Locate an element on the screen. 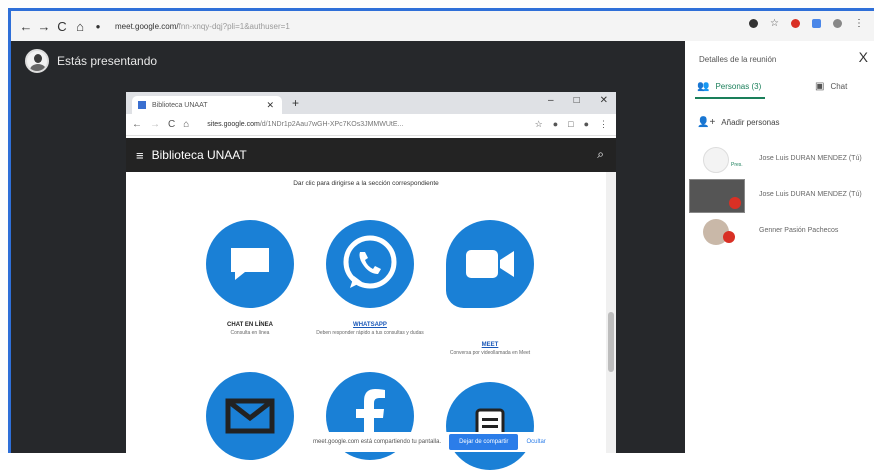 The image size is (874, 470). toolbar-extensions: ☆ ⋮ is located at coordinates (806, 23).